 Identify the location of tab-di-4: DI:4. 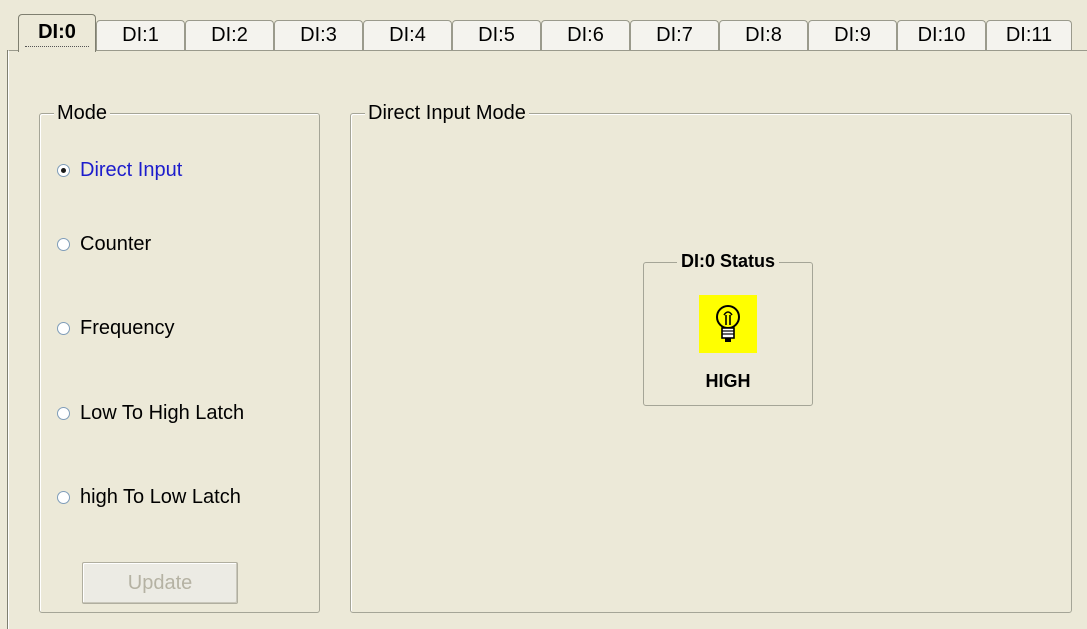
(407, 35).